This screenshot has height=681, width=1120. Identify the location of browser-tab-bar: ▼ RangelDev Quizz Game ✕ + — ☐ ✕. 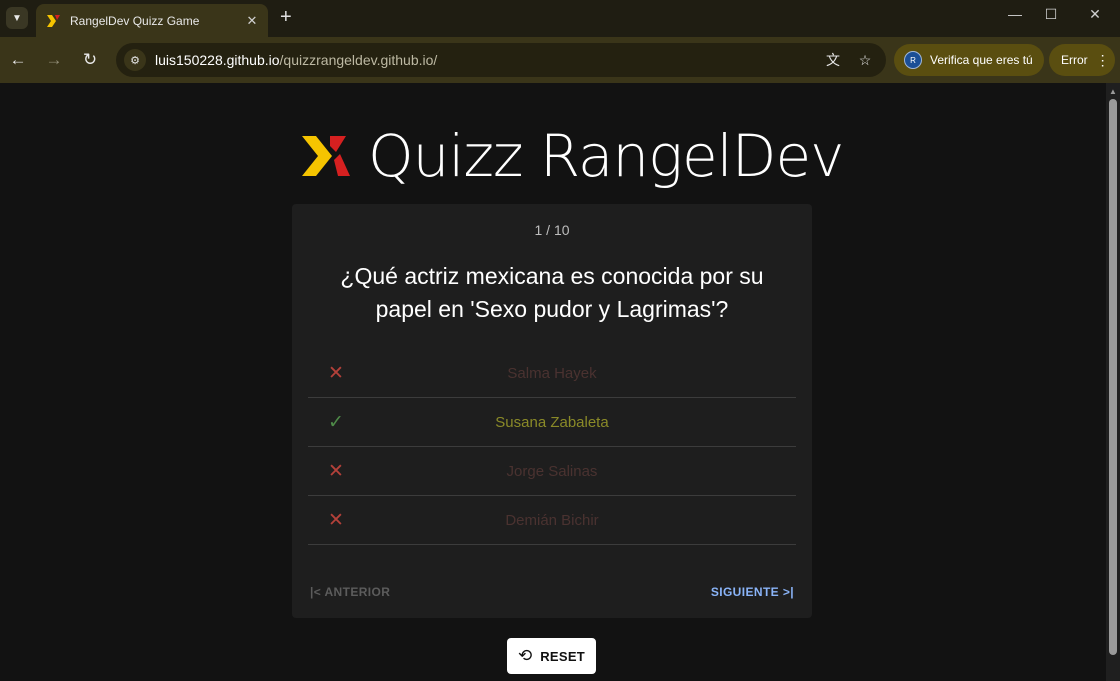
(560, 18).